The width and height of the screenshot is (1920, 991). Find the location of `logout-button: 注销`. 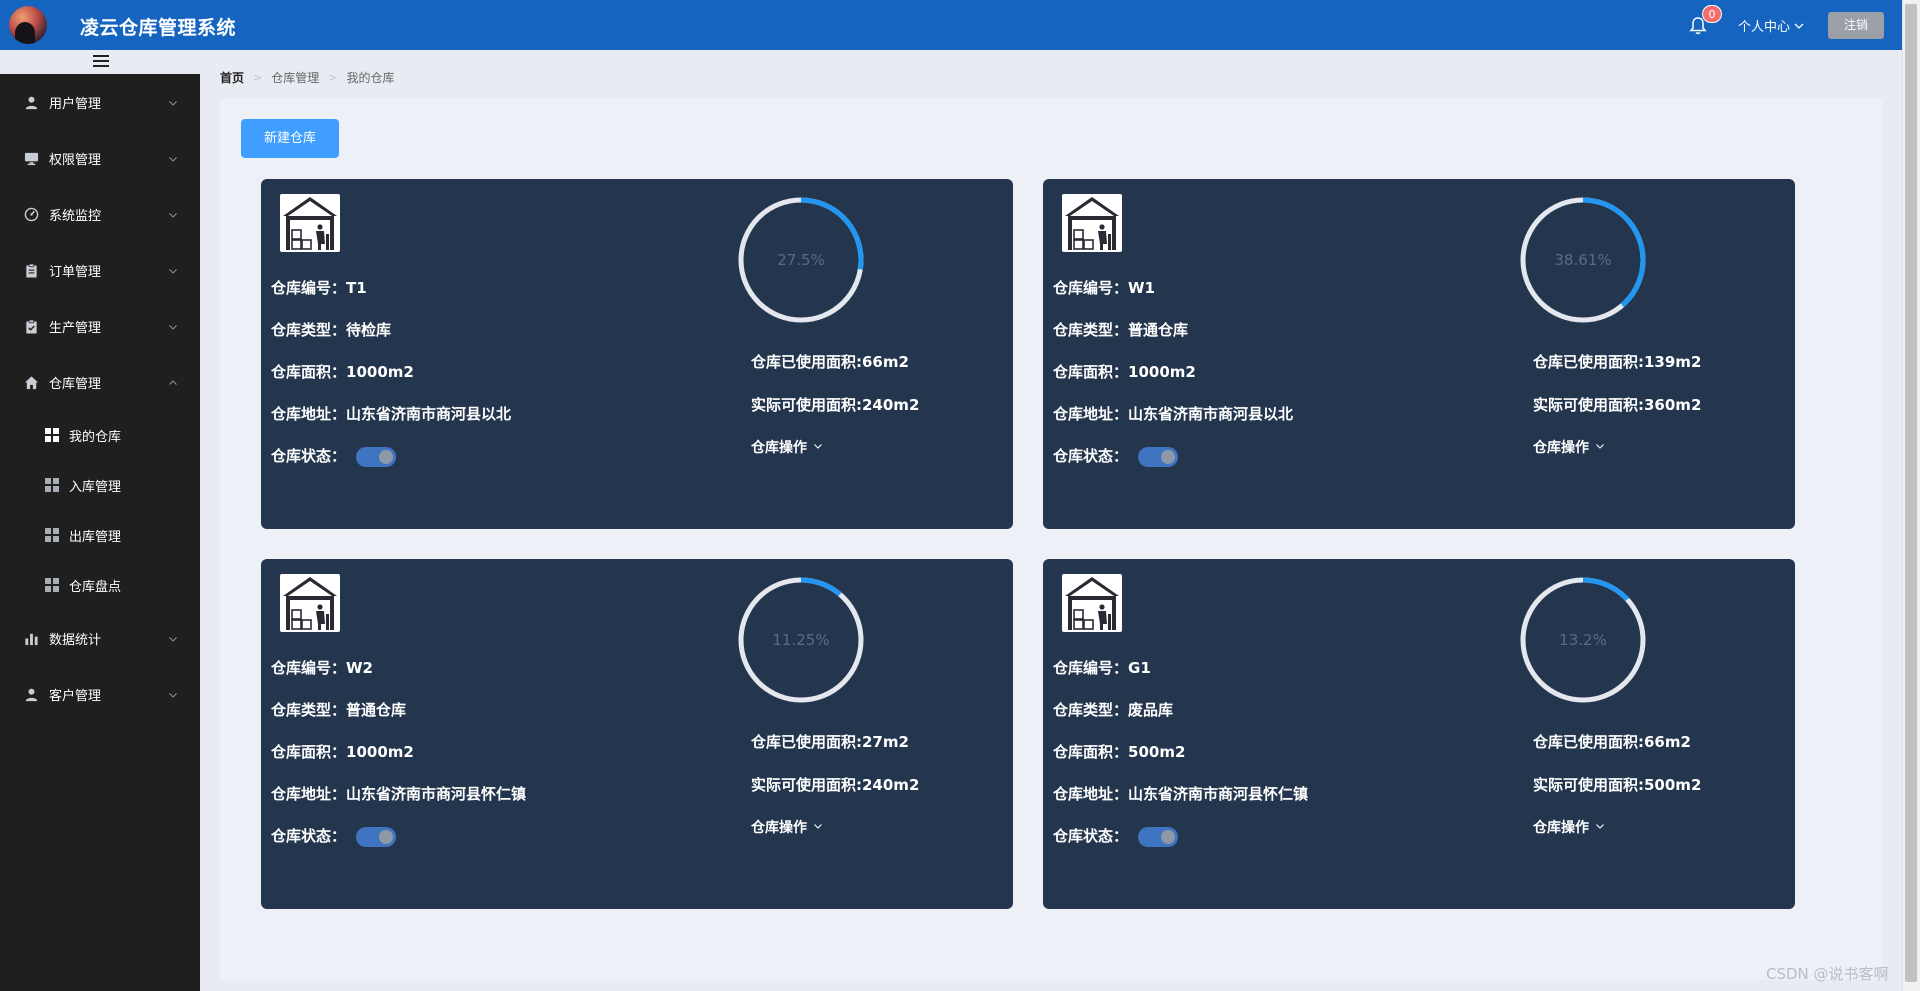

logout-button: 注销 is located at coordinates (1856, 25).